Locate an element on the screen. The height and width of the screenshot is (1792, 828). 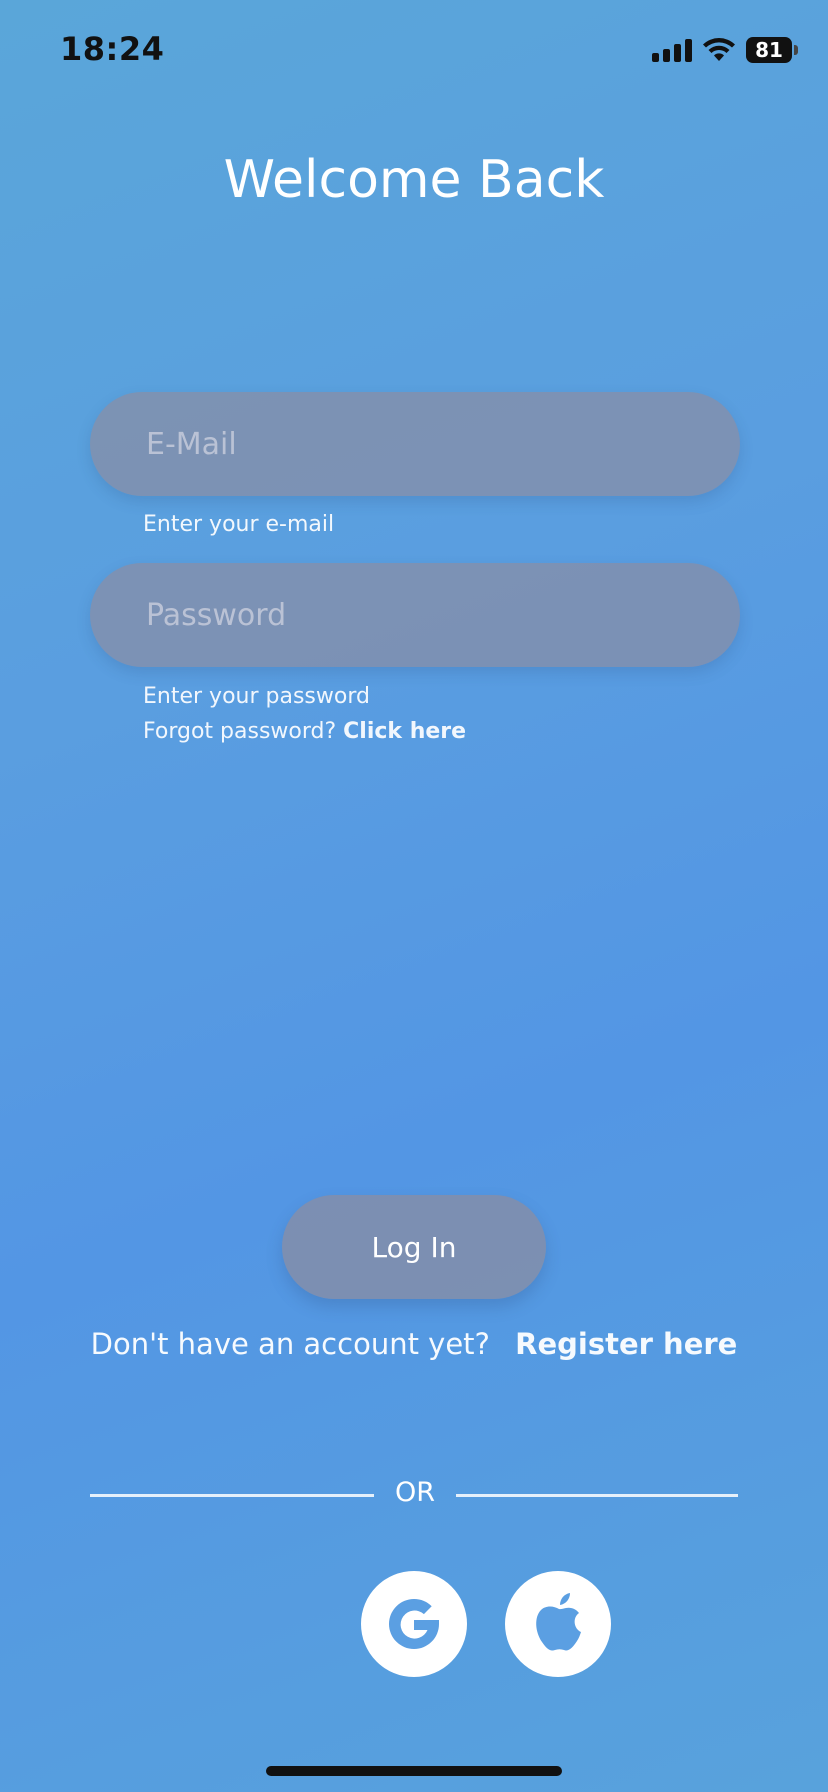
register-row: Don't have an account yet? Register here is located at coordinates (414, 1344).